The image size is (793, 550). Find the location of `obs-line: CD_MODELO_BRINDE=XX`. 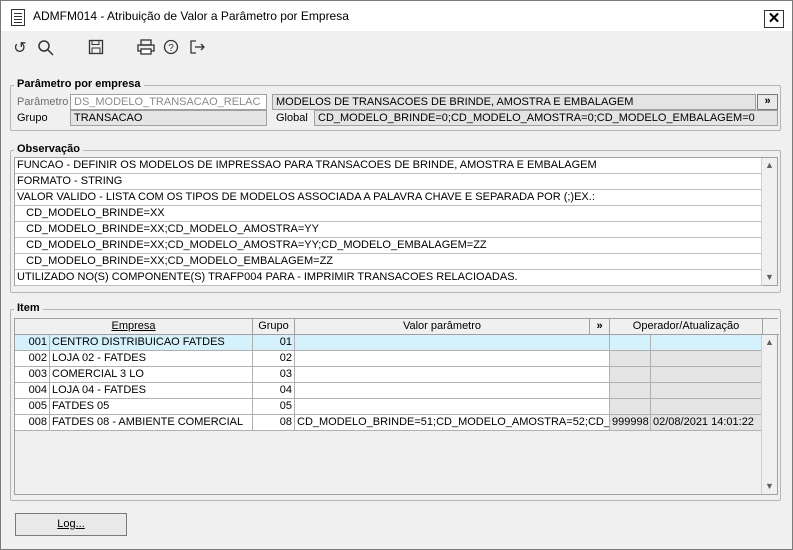

obs-line: CD_MODELO_BRINDE=XX is located at coordinates (389, 214).